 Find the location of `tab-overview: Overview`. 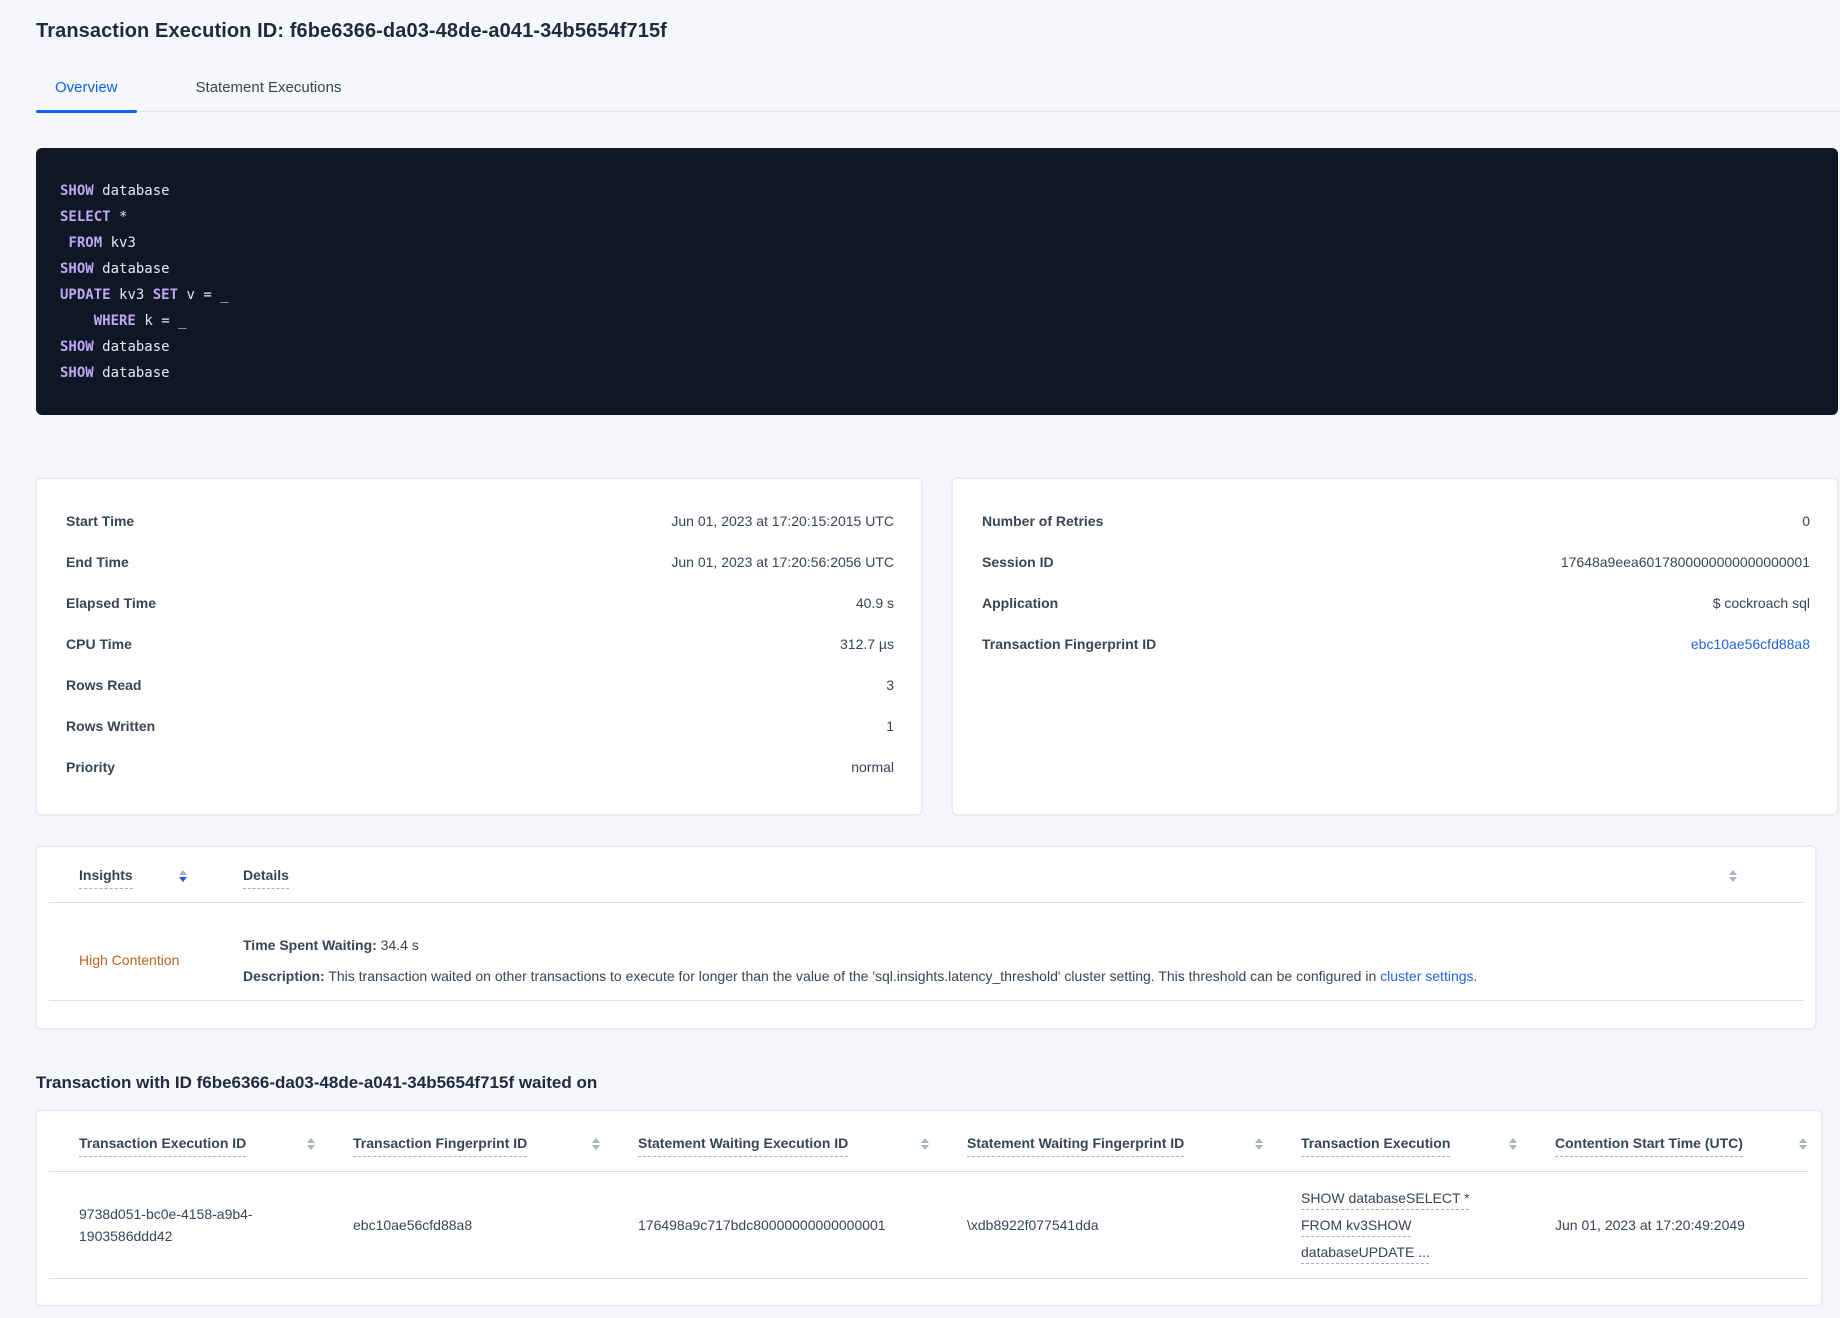

tab-overview: Overview is located at coordinates (86, 92).